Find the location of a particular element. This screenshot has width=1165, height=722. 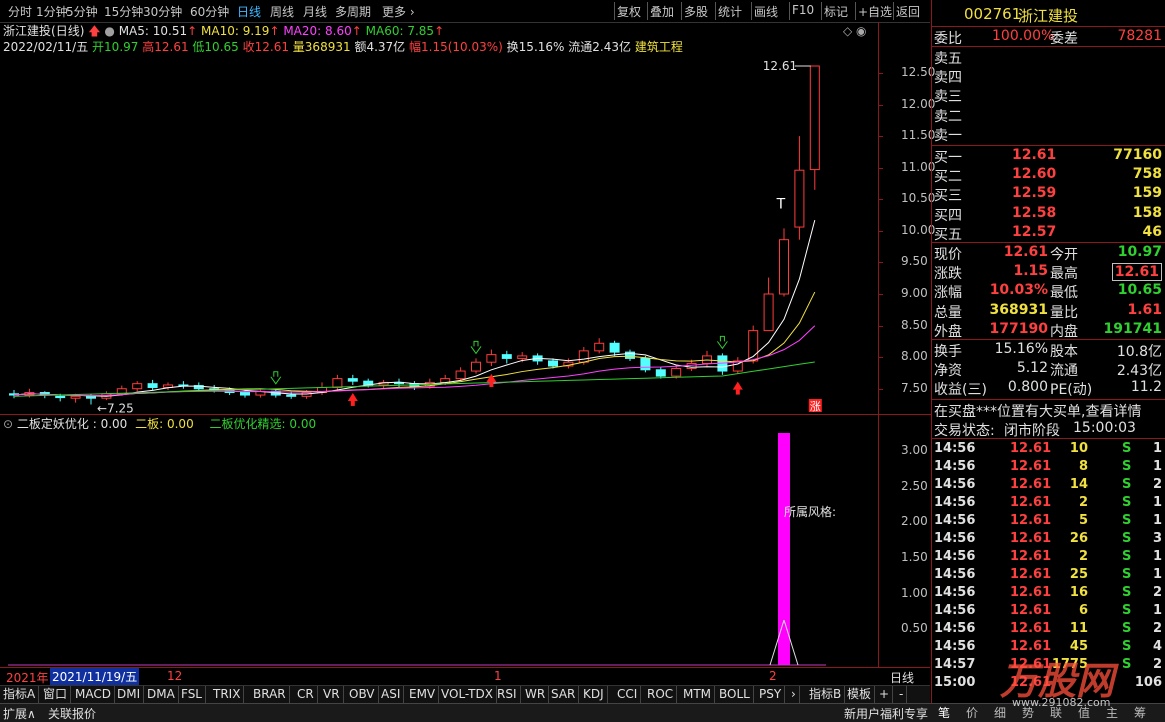

ask-row: 卖四 is located at coordinates (1048, 76).